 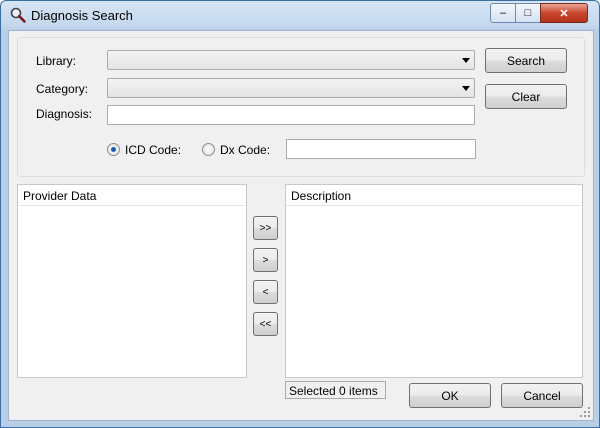 I want to click on ok-button: OK, so click(x=450, y=395).